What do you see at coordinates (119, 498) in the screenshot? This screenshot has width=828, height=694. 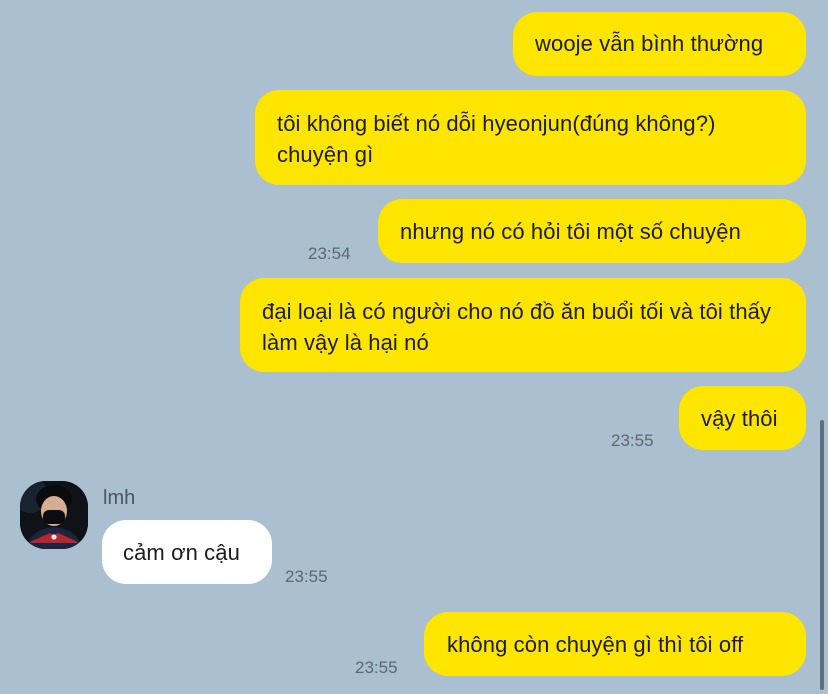 I see `sender-name: lmh` at bounding box center [119, 498].